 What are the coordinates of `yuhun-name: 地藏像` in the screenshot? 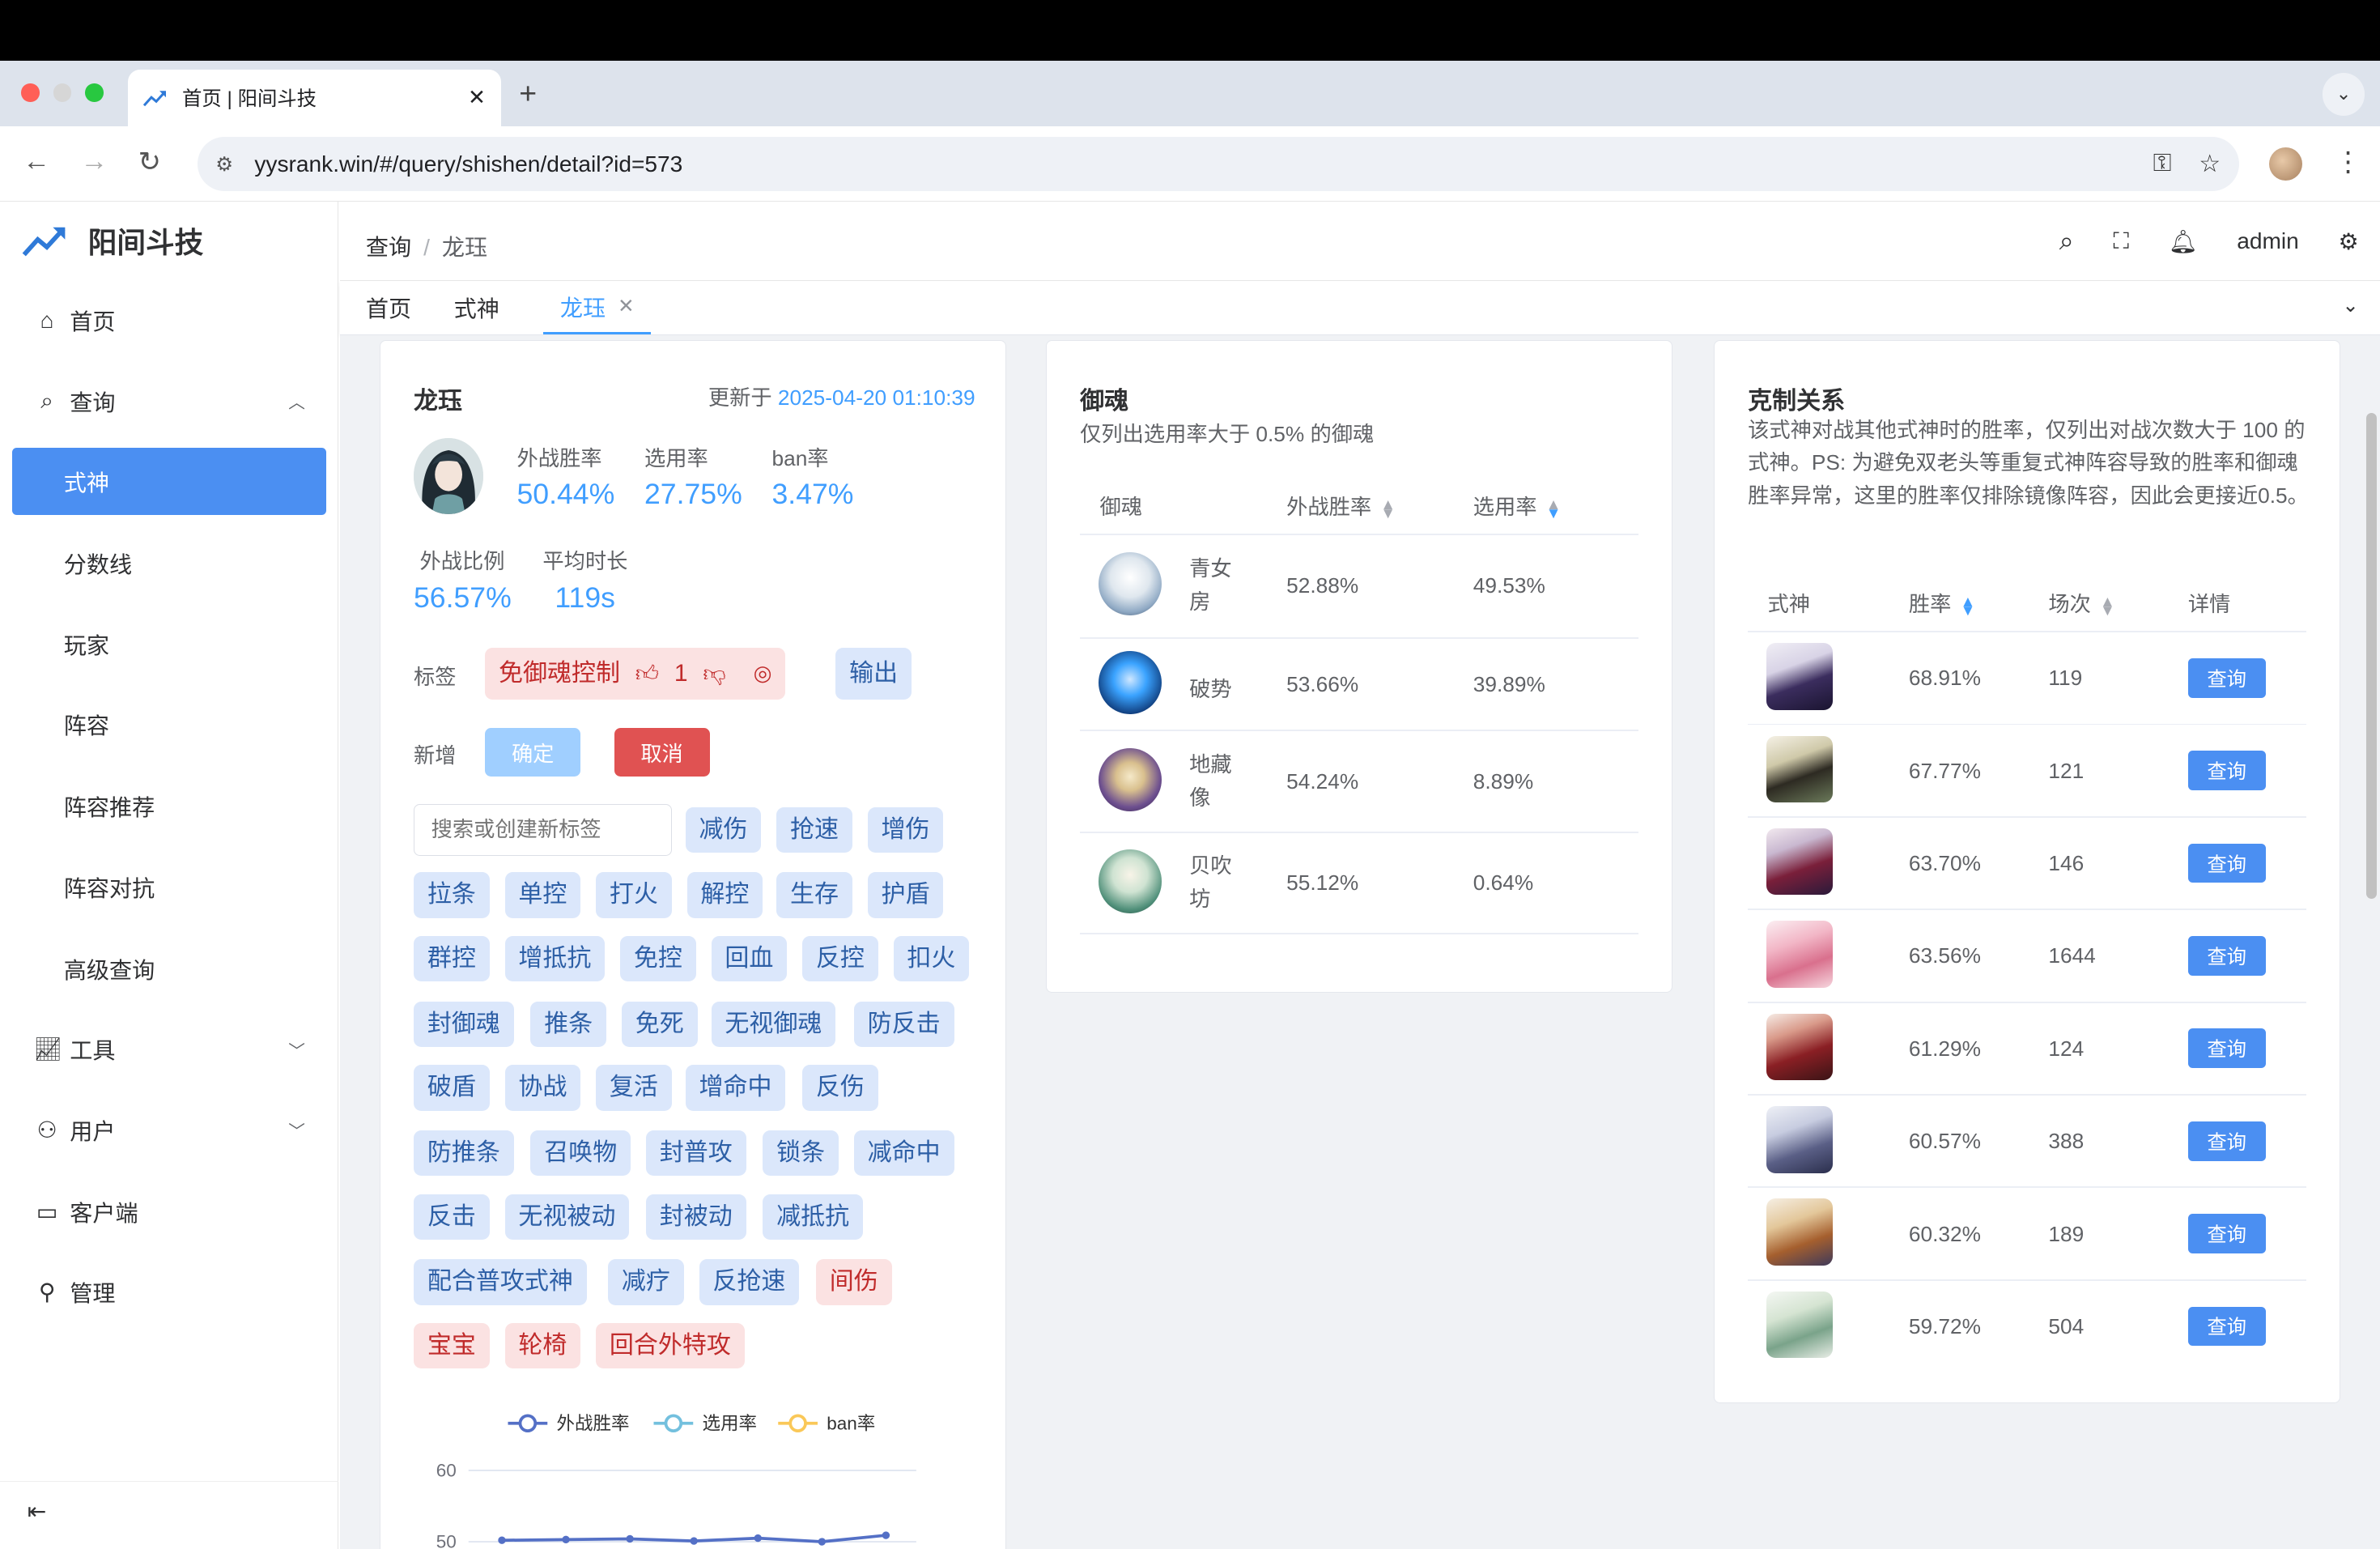 It's located at (1211, 782).